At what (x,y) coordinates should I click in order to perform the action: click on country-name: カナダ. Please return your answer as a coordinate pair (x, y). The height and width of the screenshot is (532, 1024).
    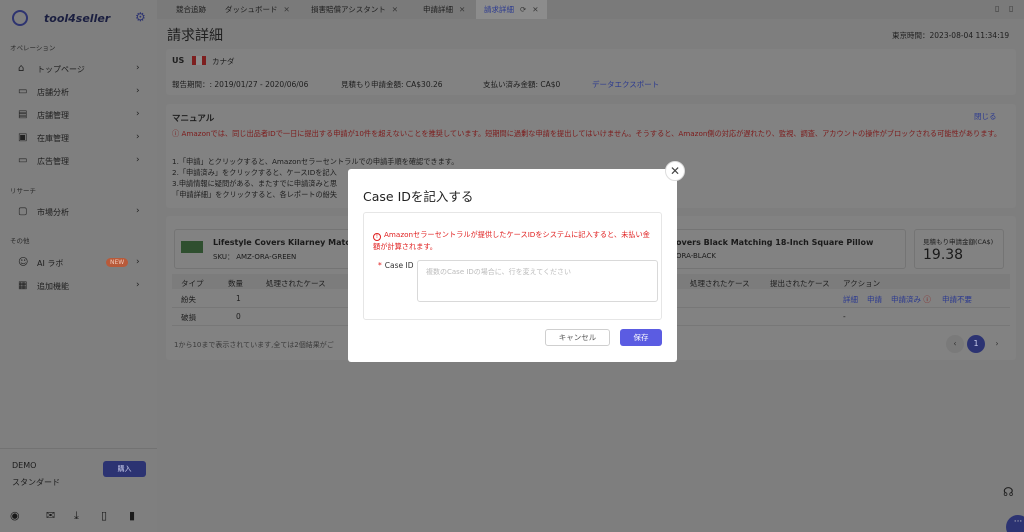
    Looking at the image, I should click on (223, 61).